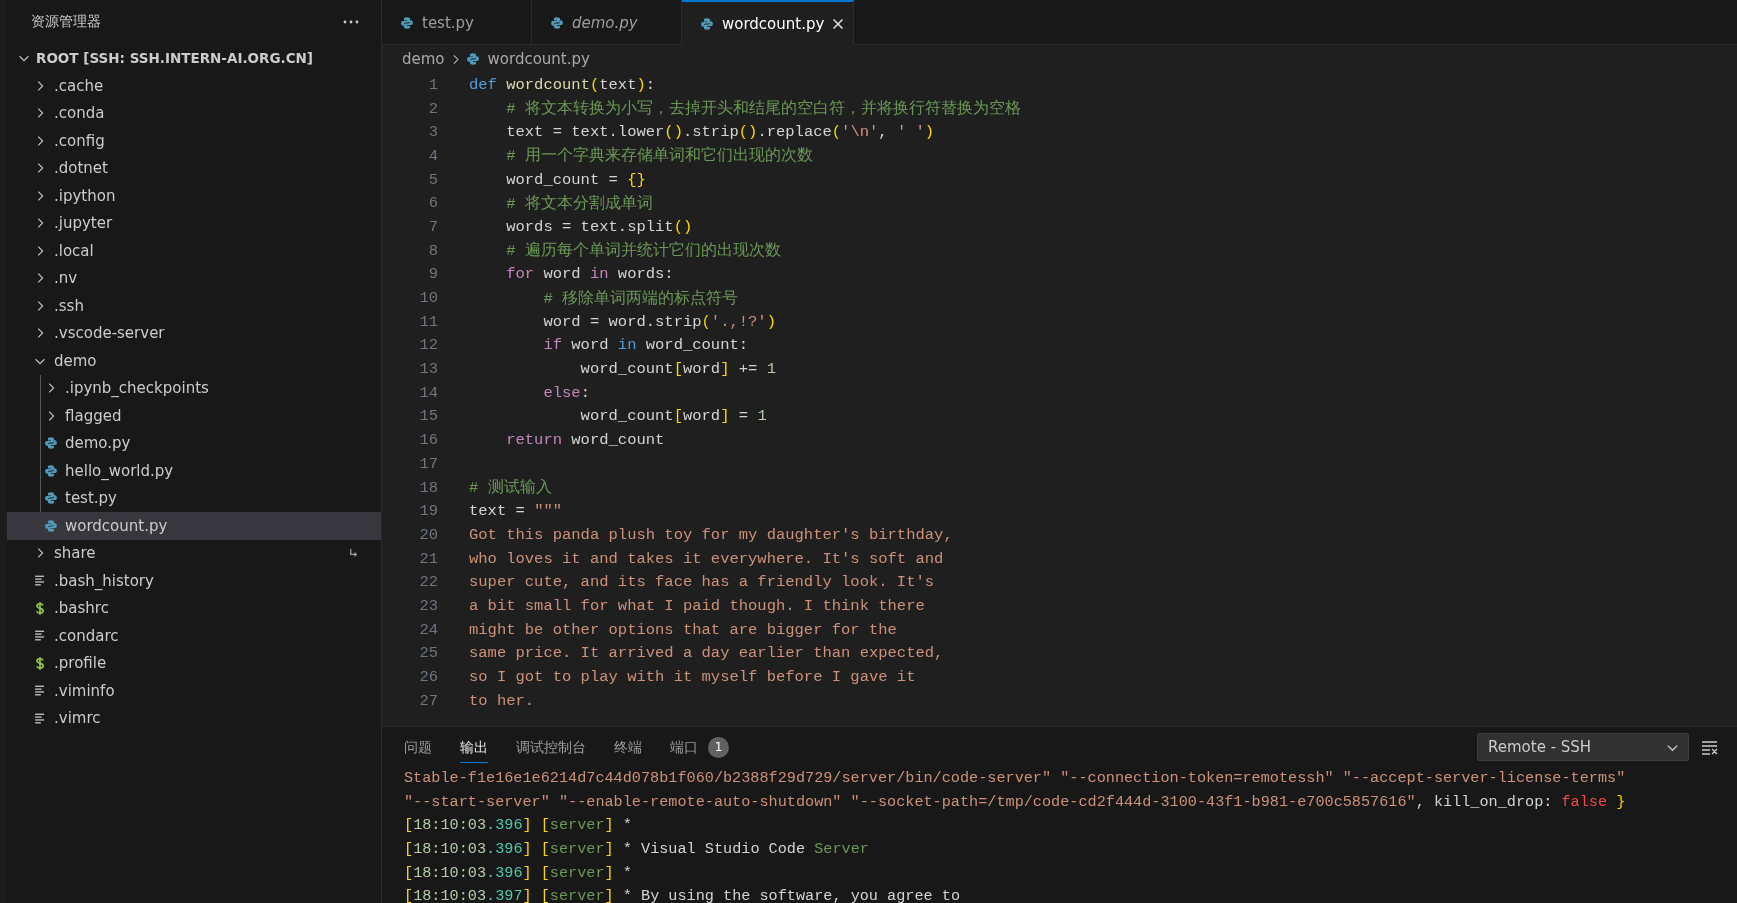  Describe the element at coordinates (194, 306) in the screenshot. I see `tree-item: .ssh` at that location.